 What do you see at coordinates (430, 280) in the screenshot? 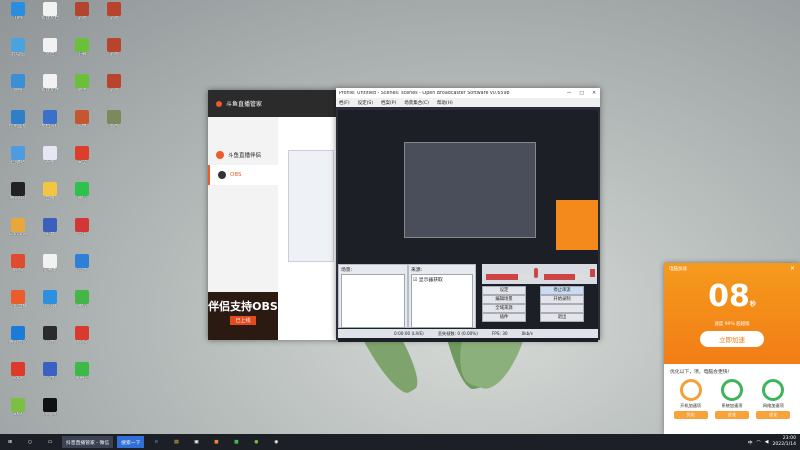
I see `source-item-label: 显示器获取` at bounding box center [430, 280].